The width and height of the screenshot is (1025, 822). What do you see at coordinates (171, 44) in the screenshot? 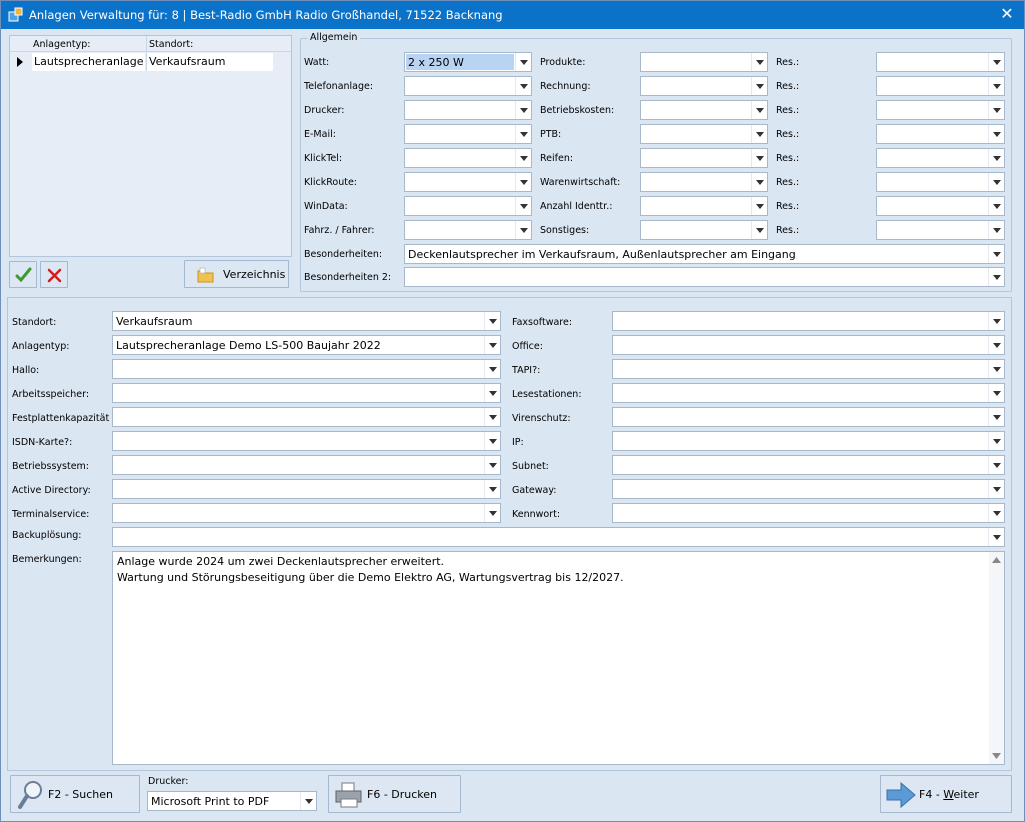
I see `grid-header-standort: Standort:` at bounding box center [171, 44].